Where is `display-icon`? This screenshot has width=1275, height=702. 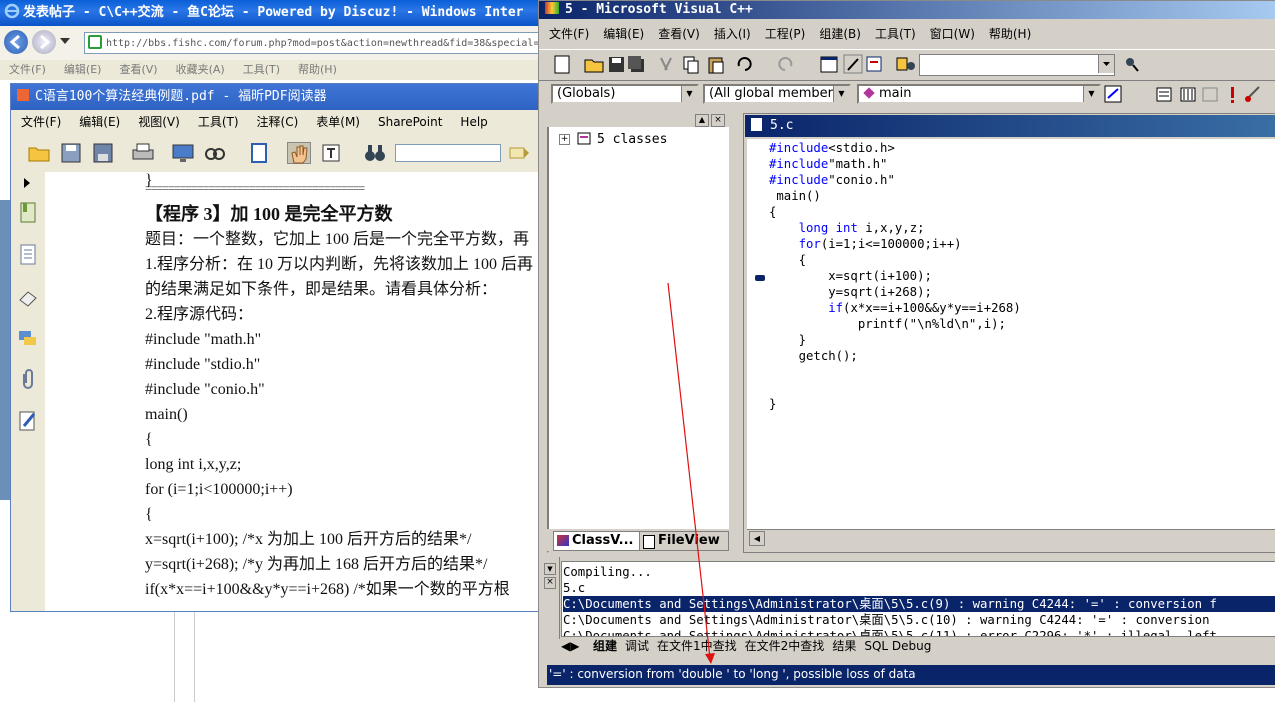 display-icon is located at coordinates (183, 153).